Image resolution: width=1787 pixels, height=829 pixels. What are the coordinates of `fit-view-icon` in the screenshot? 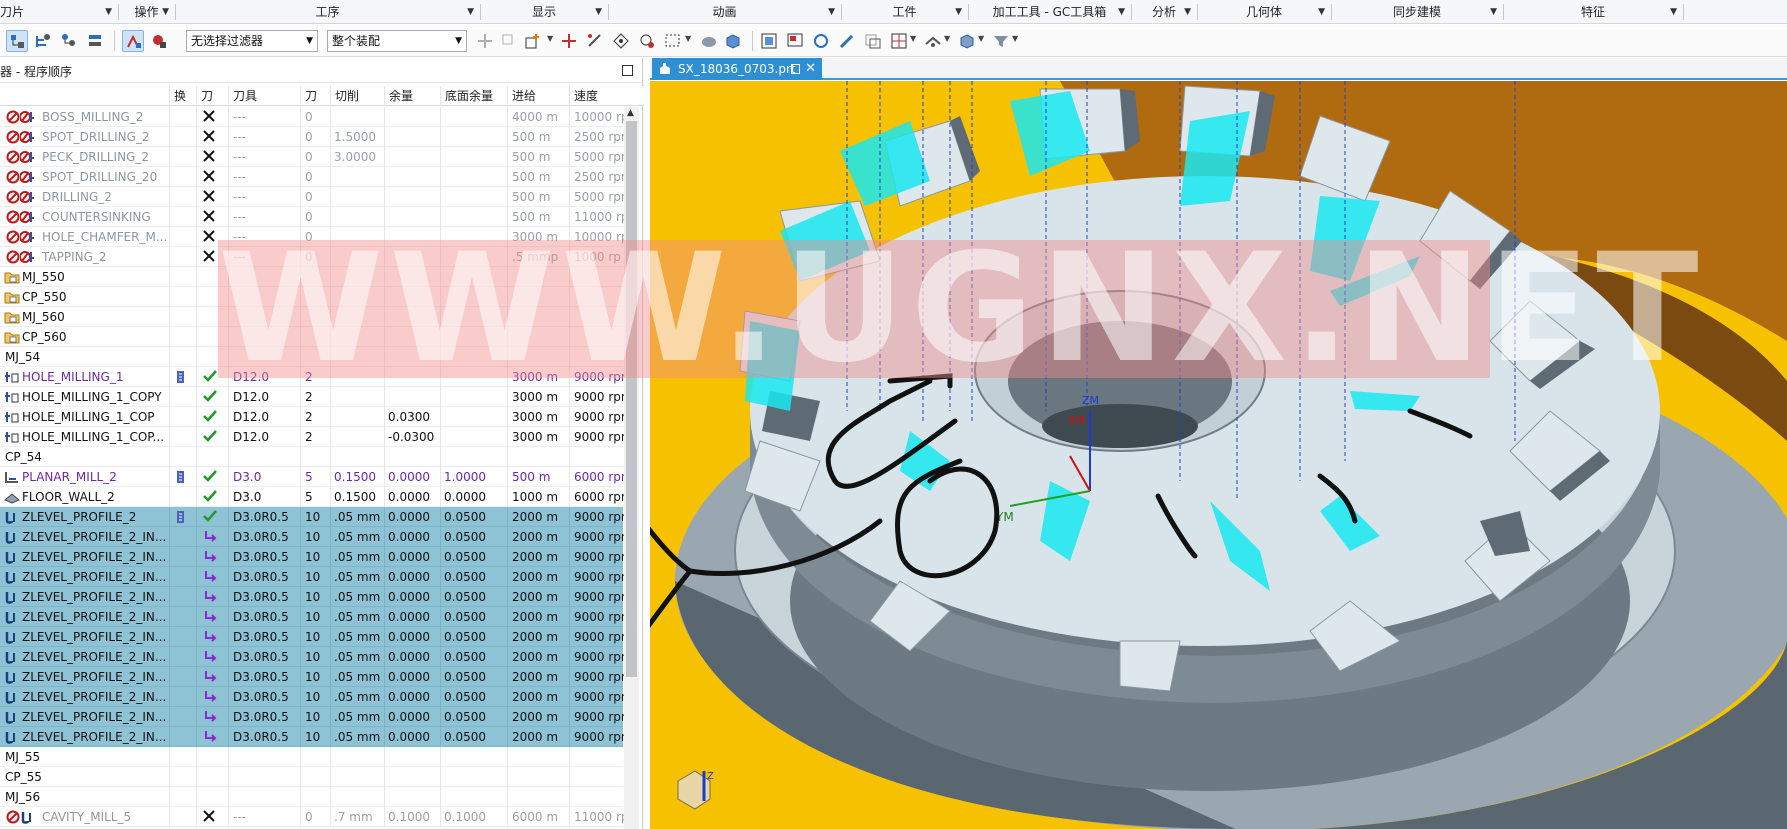 It's located at (769, 41).